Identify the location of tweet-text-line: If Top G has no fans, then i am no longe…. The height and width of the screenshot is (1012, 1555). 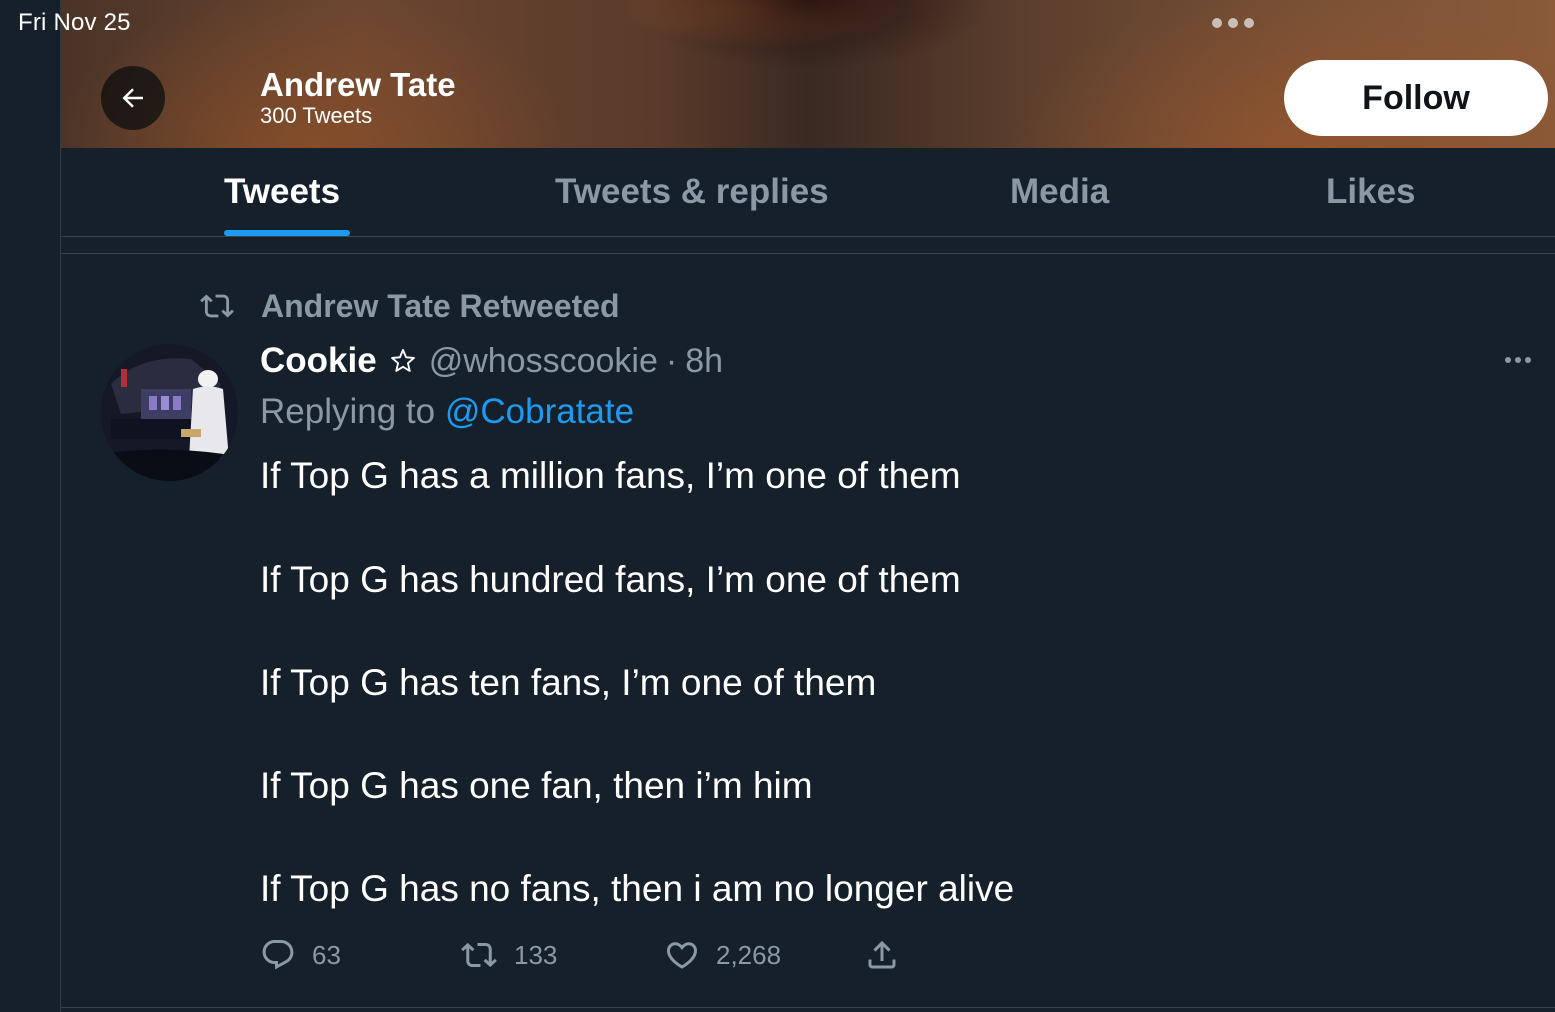
(637, 888).